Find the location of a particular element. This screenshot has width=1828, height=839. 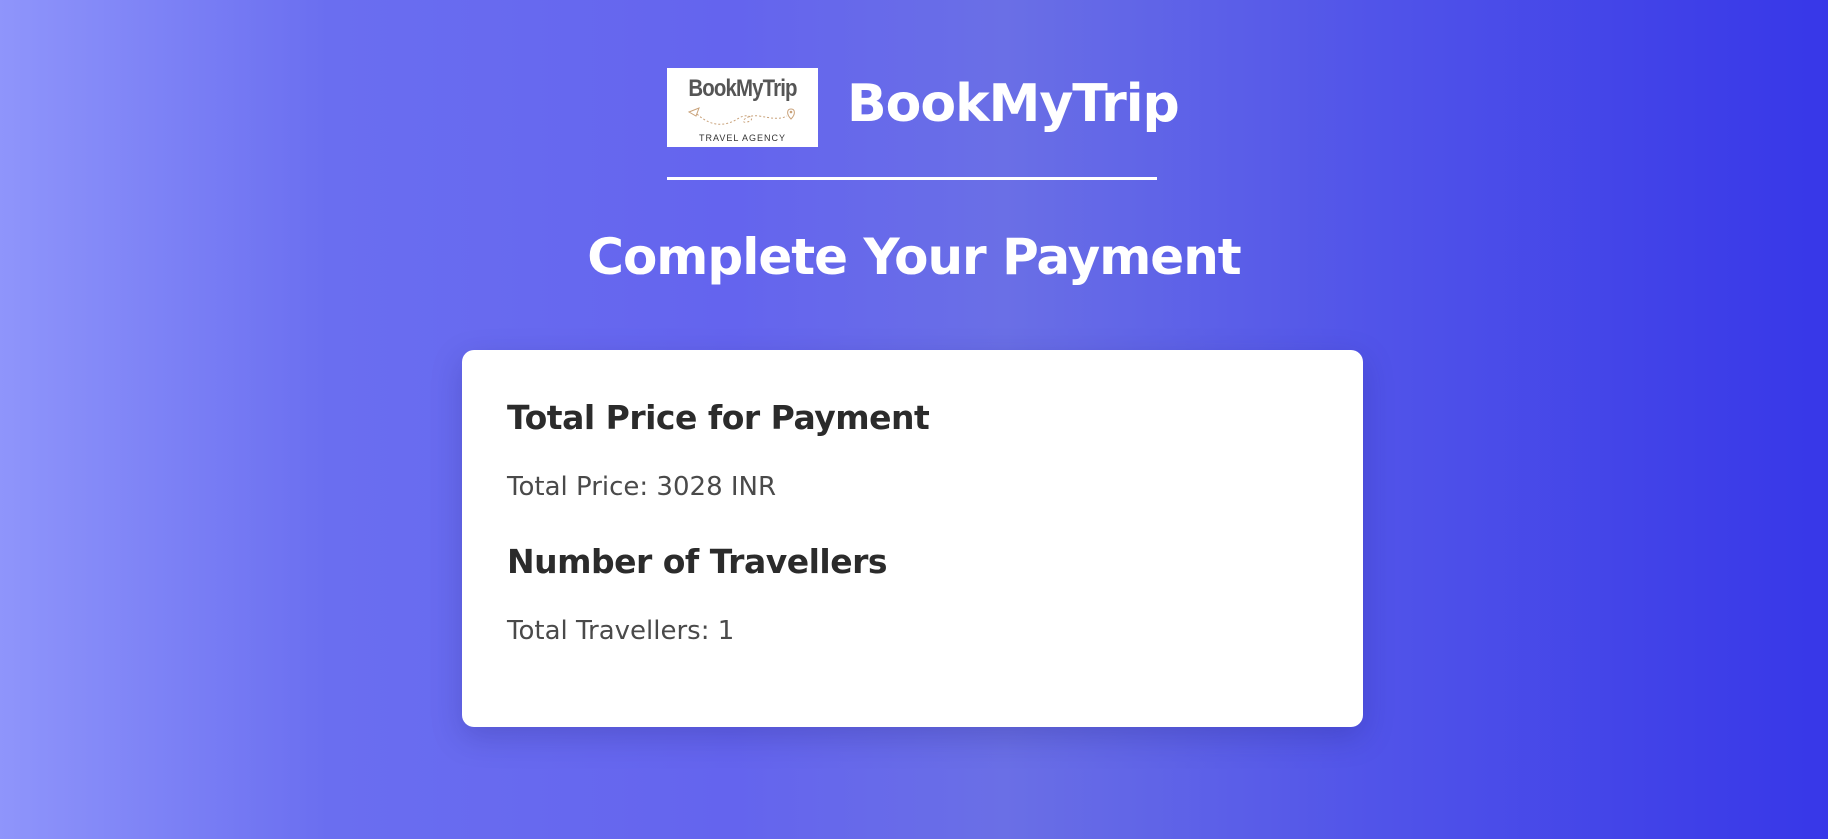

site-header: BookMyTrip TRAVEL AGENCY BookMyTrip is located at coordinates (923, 124).